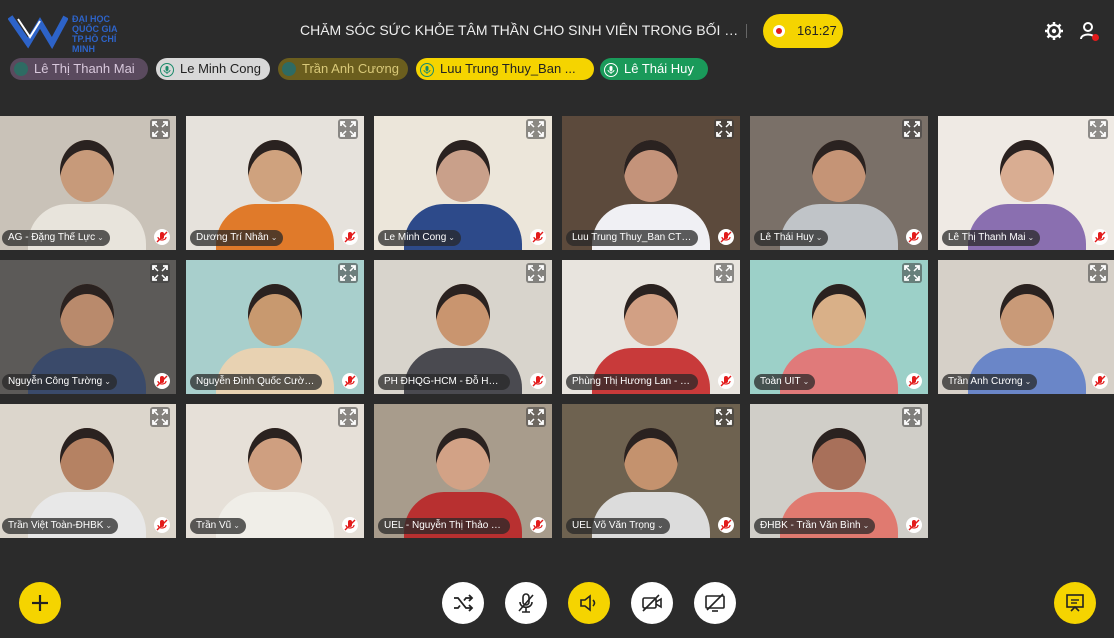  Describe the element at coordinates (990, 382) in the screenshot. I see `participant-name: Trần Anh Cương ⌄` at that location.